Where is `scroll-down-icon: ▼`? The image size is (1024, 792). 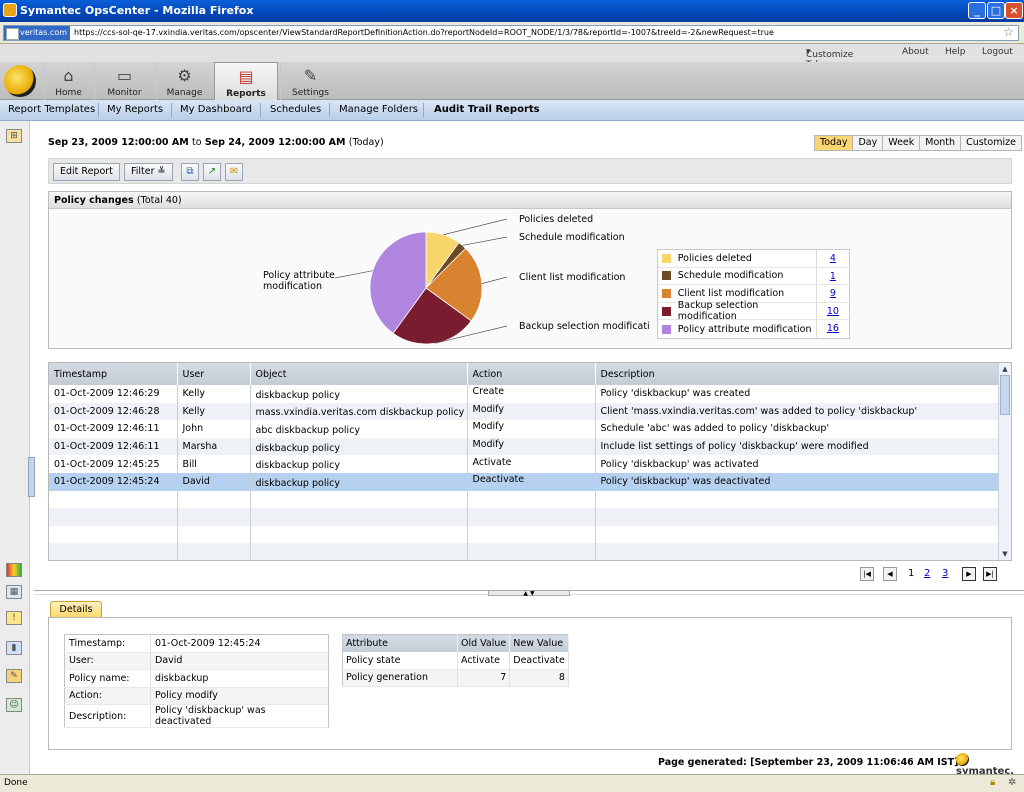
scroll-down-icon: ▼ is located at coordinates (1005, 554).